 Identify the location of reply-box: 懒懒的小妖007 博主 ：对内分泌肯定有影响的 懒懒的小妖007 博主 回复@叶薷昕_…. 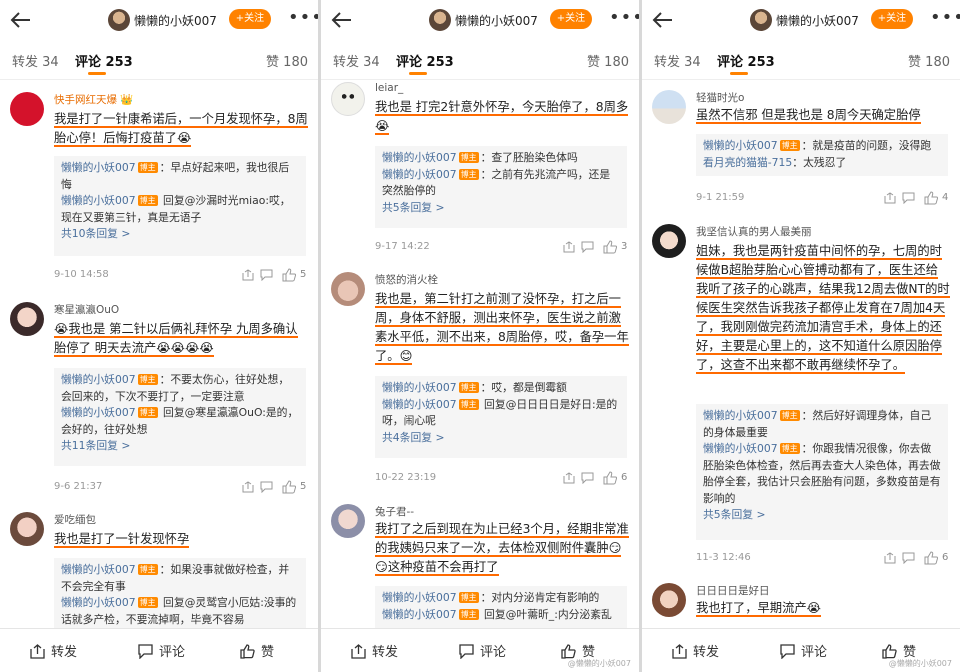
(501, 608).